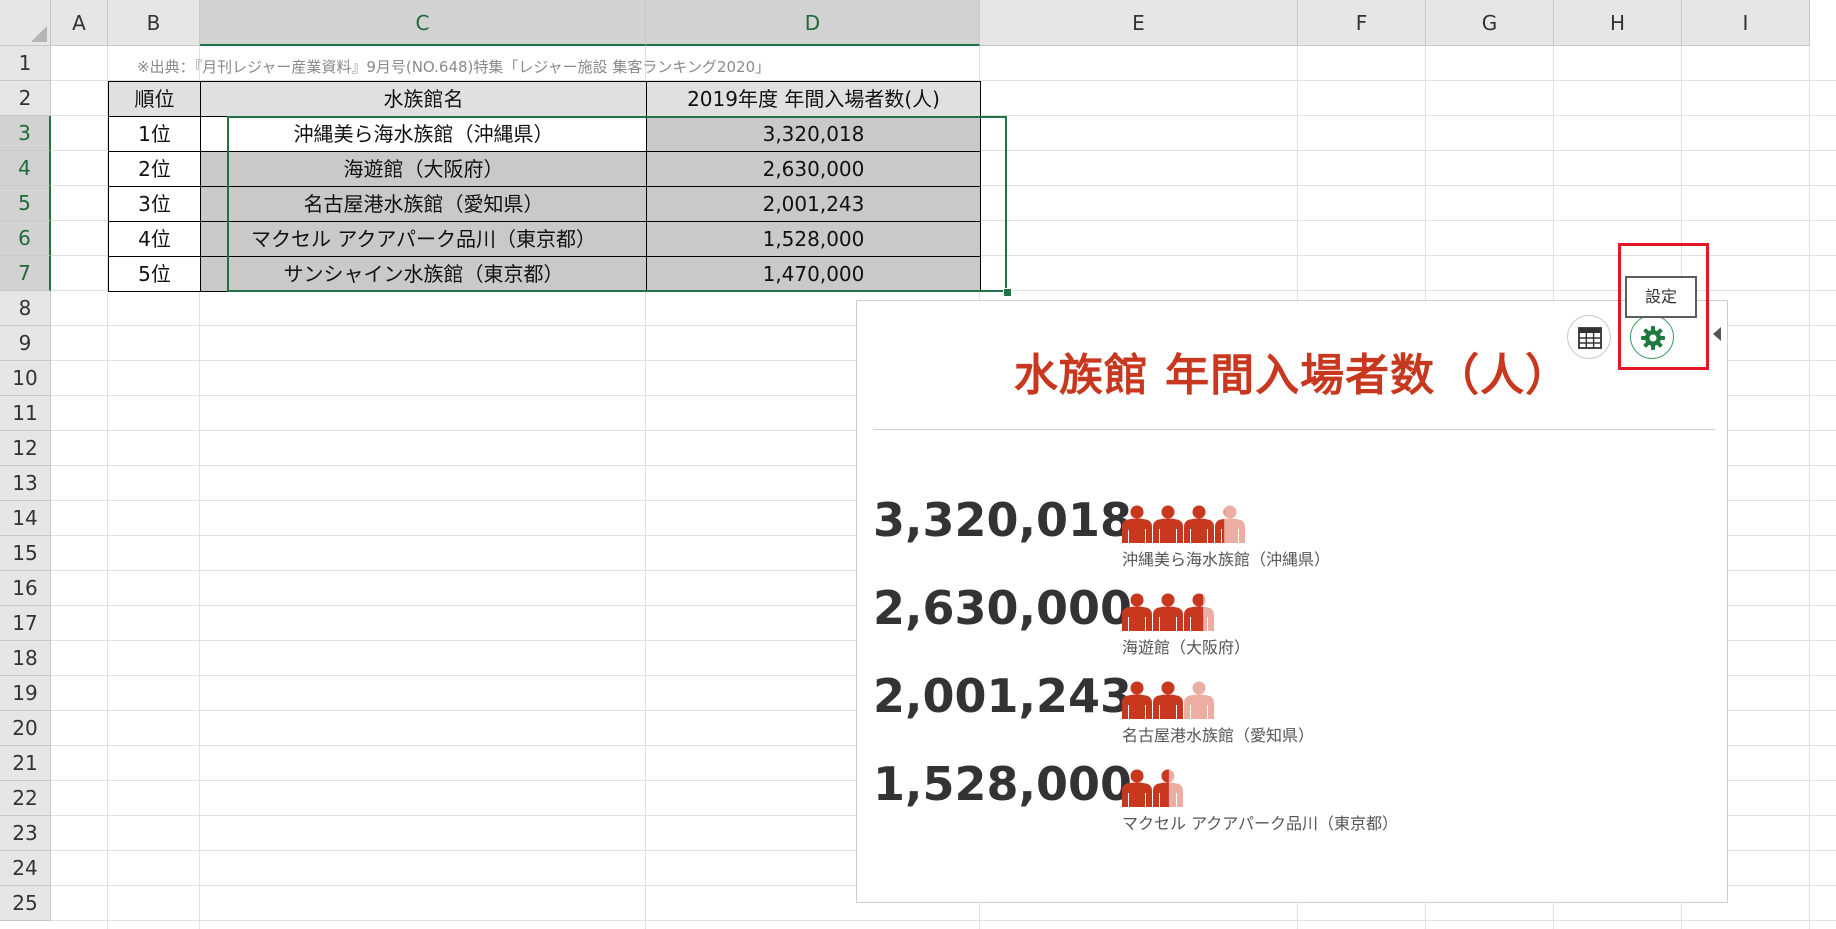 The width and height of the screenshot is (1836, 929). What do you see at coordinates (25, 63) in the screenshot?
I see `row-header-1: 1` at bounding box center [25, 63].